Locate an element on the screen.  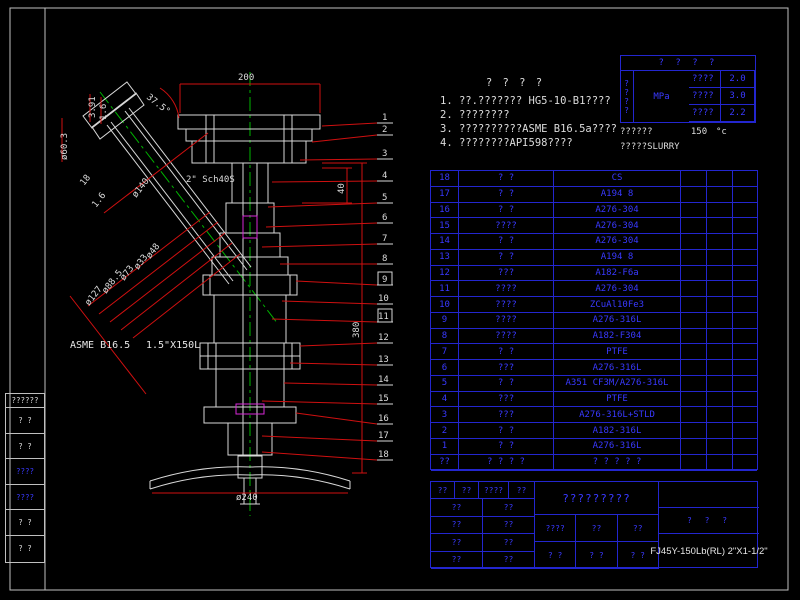
part-no: 10 is located at coordinates (445, 305).